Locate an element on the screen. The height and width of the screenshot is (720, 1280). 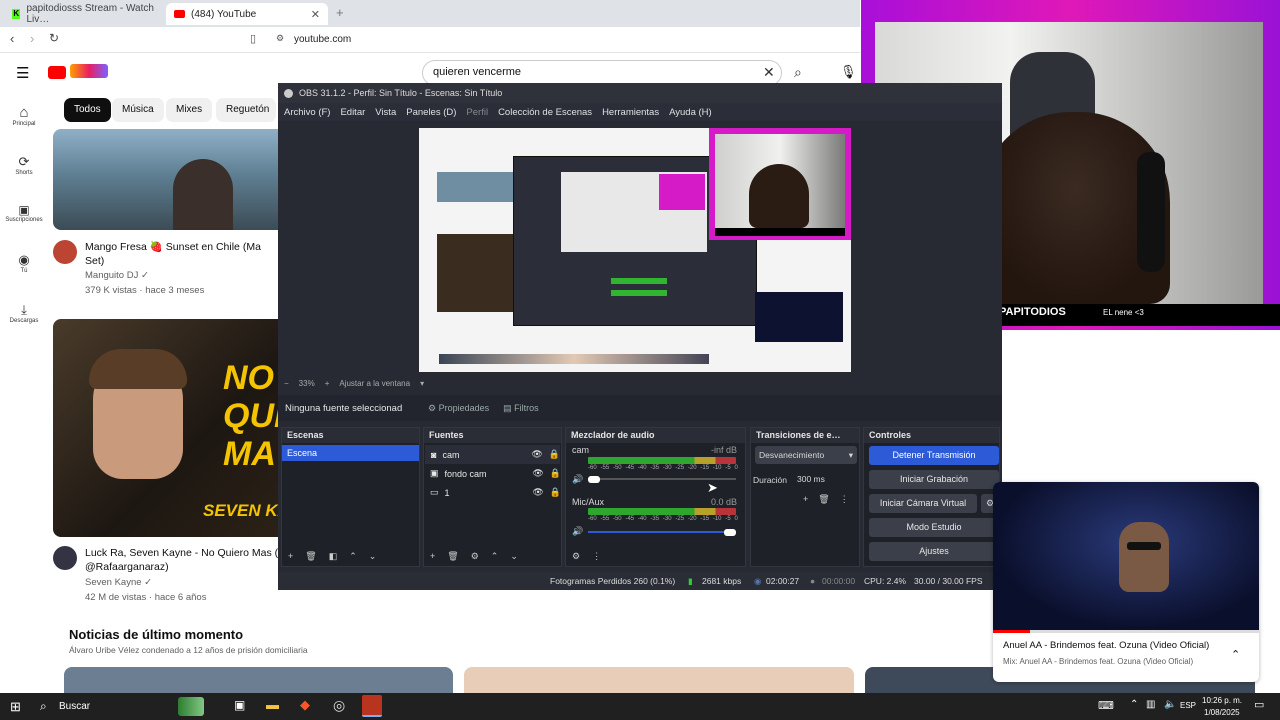
chip-musica: Música is located at coordinates (138, 110).